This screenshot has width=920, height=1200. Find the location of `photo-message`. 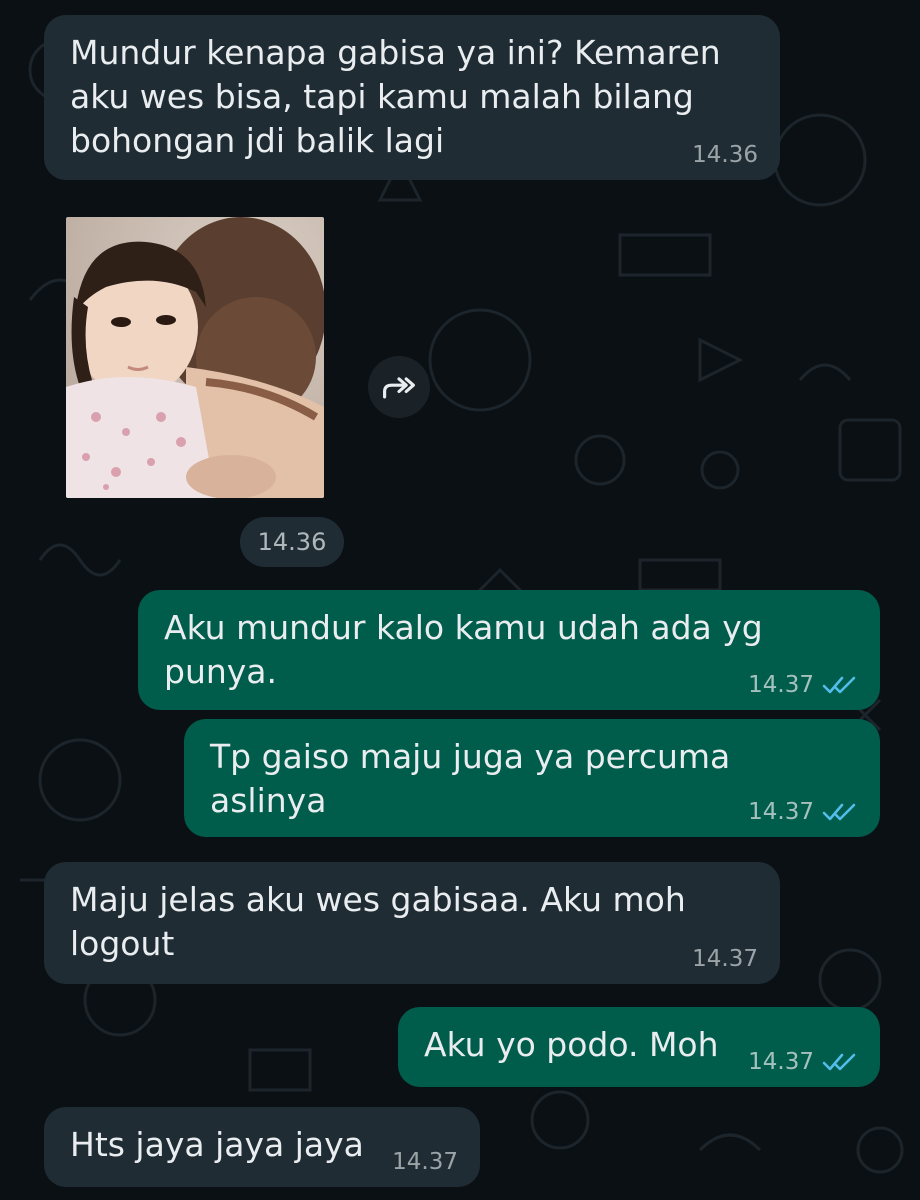

photo-message is located at coordinates (195, 357).